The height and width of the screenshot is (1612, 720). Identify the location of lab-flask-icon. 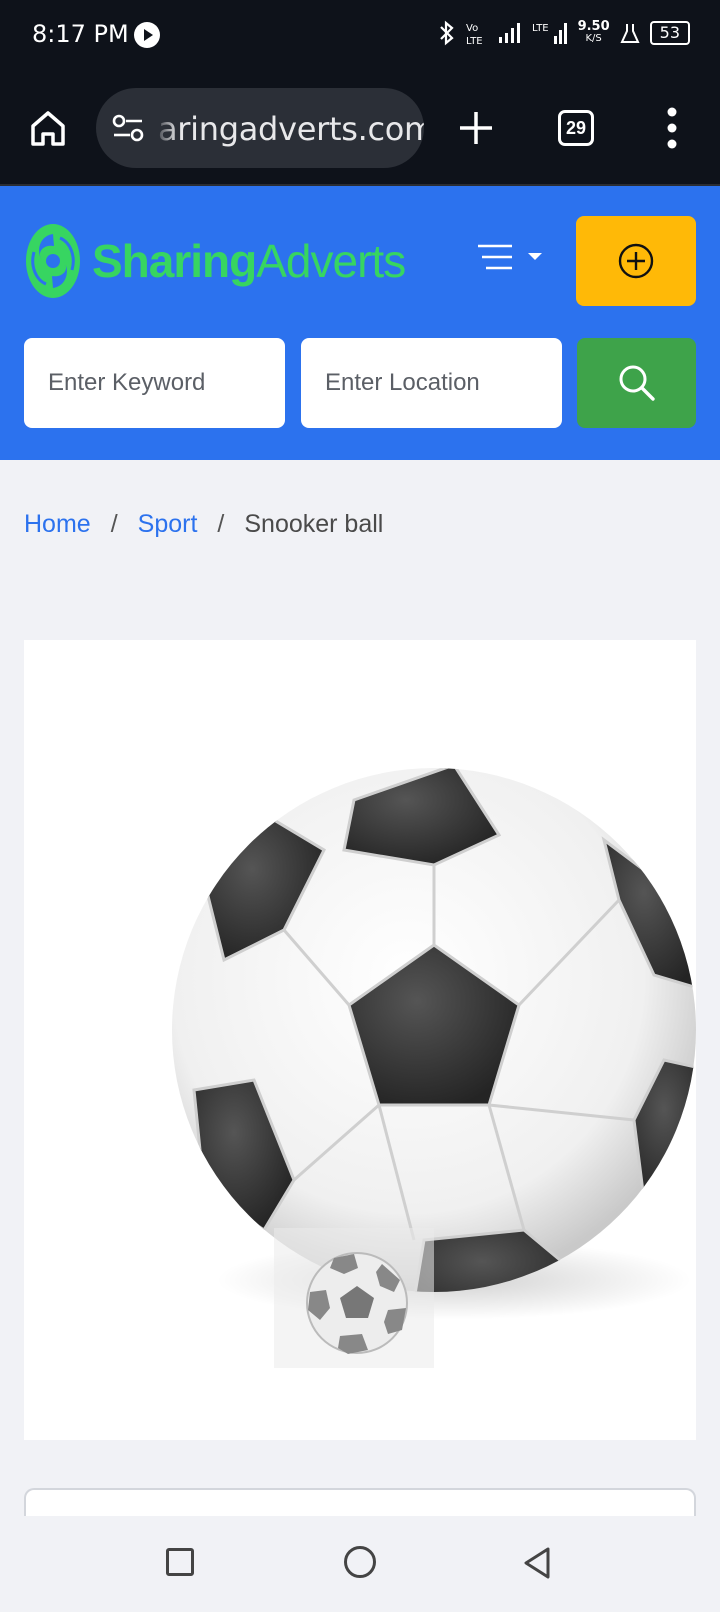
(630, 33).